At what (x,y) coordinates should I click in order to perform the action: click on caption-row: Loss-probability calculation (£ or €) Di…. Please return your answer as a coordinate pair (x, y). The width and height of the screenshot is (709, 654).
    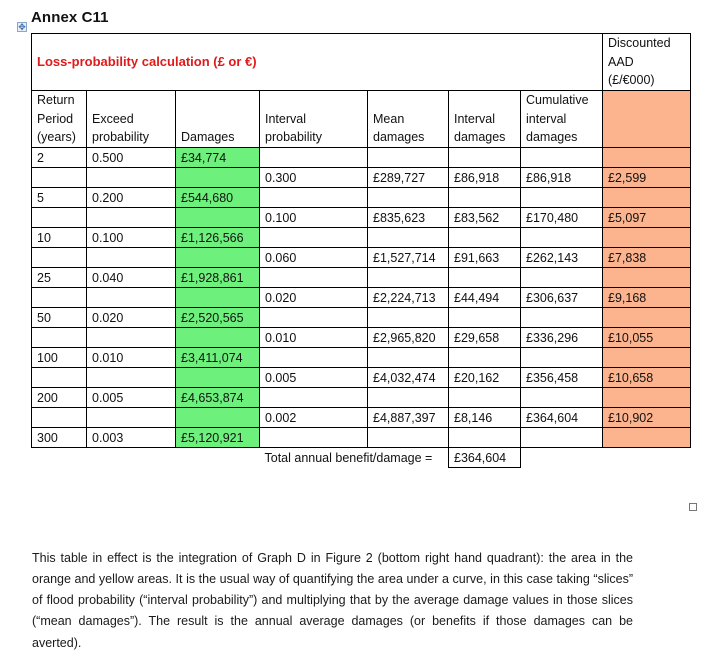
    Looking at the image, I should click on (361, 62).